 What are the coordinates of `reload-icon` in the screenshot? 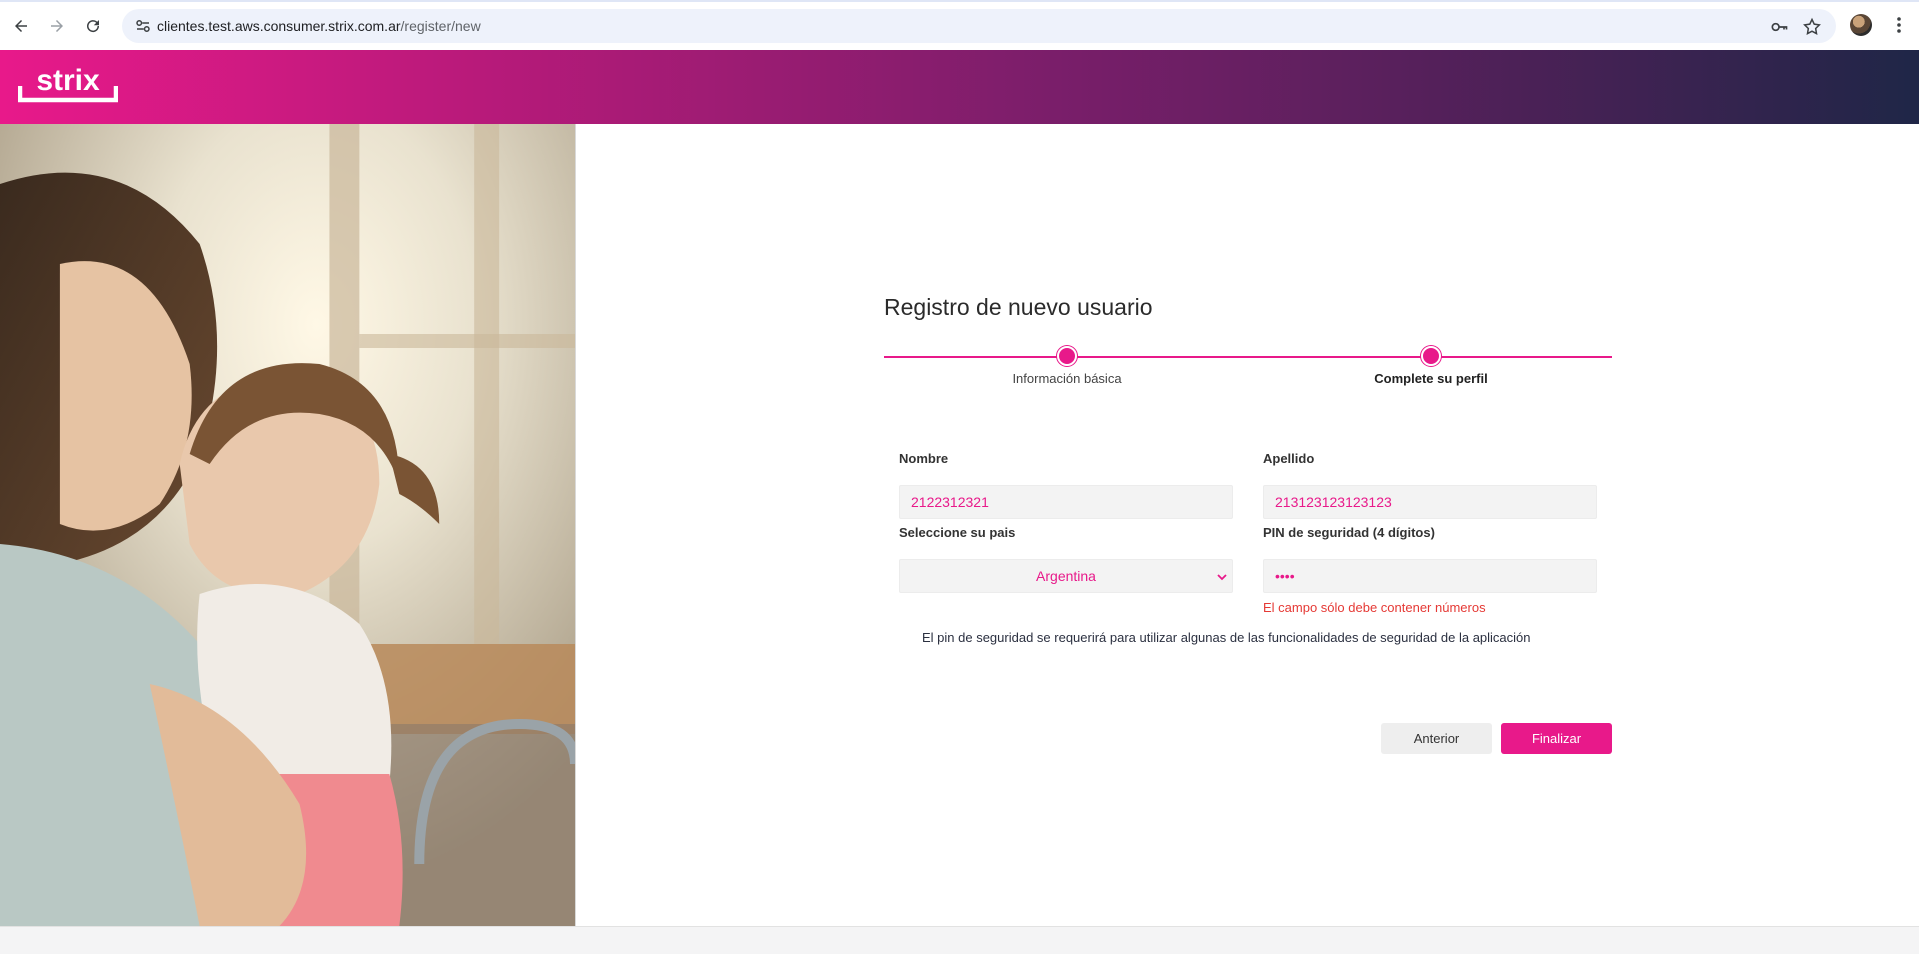 It's located at (93, 26).